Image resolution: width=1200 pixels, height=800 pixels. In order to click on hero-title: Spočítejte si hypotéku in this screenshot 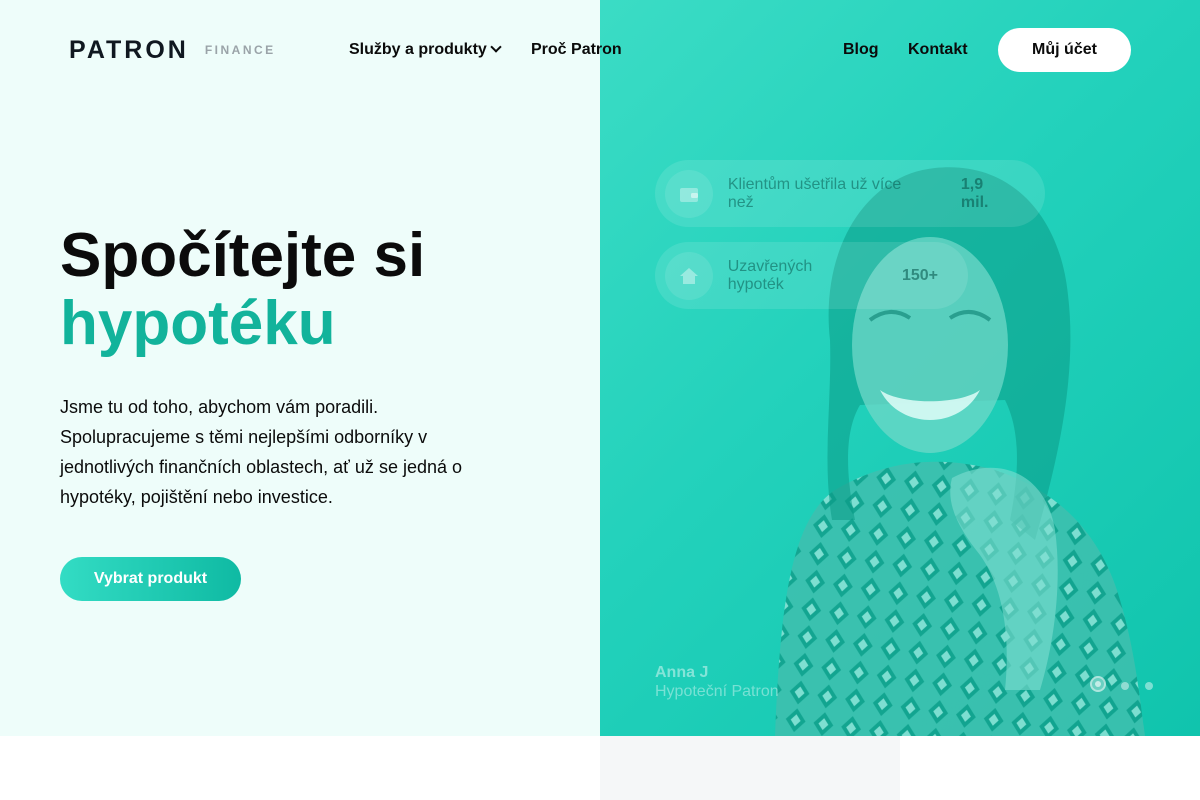, I will do `click(242, 290)`.